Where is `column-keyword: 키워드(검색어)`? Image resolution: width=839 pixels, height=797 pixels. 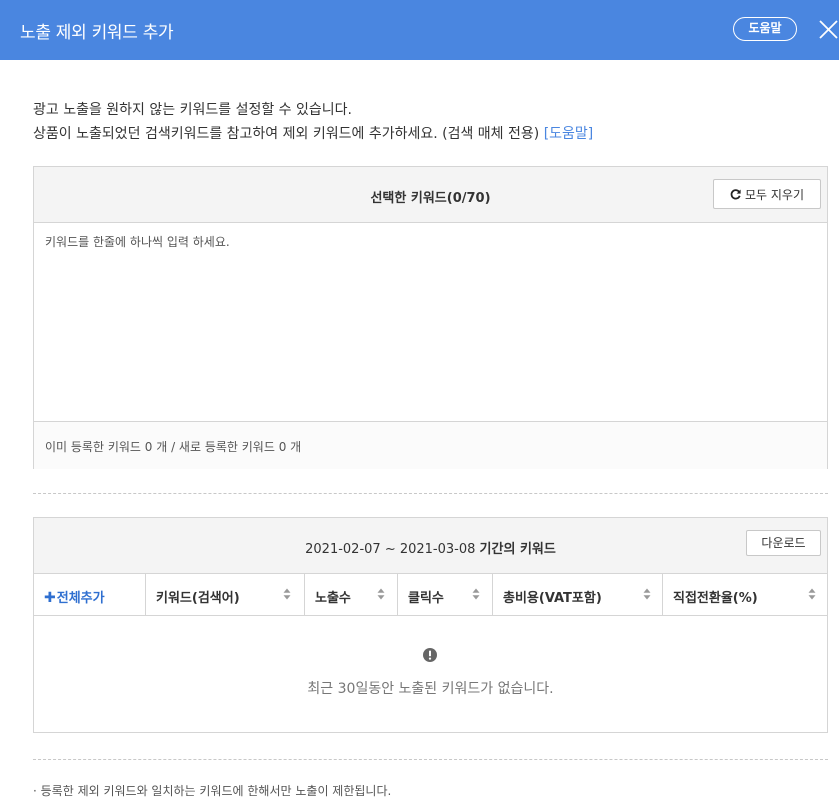
column-keyword: 키워드(검색어) is located at coordinates (225, 595).